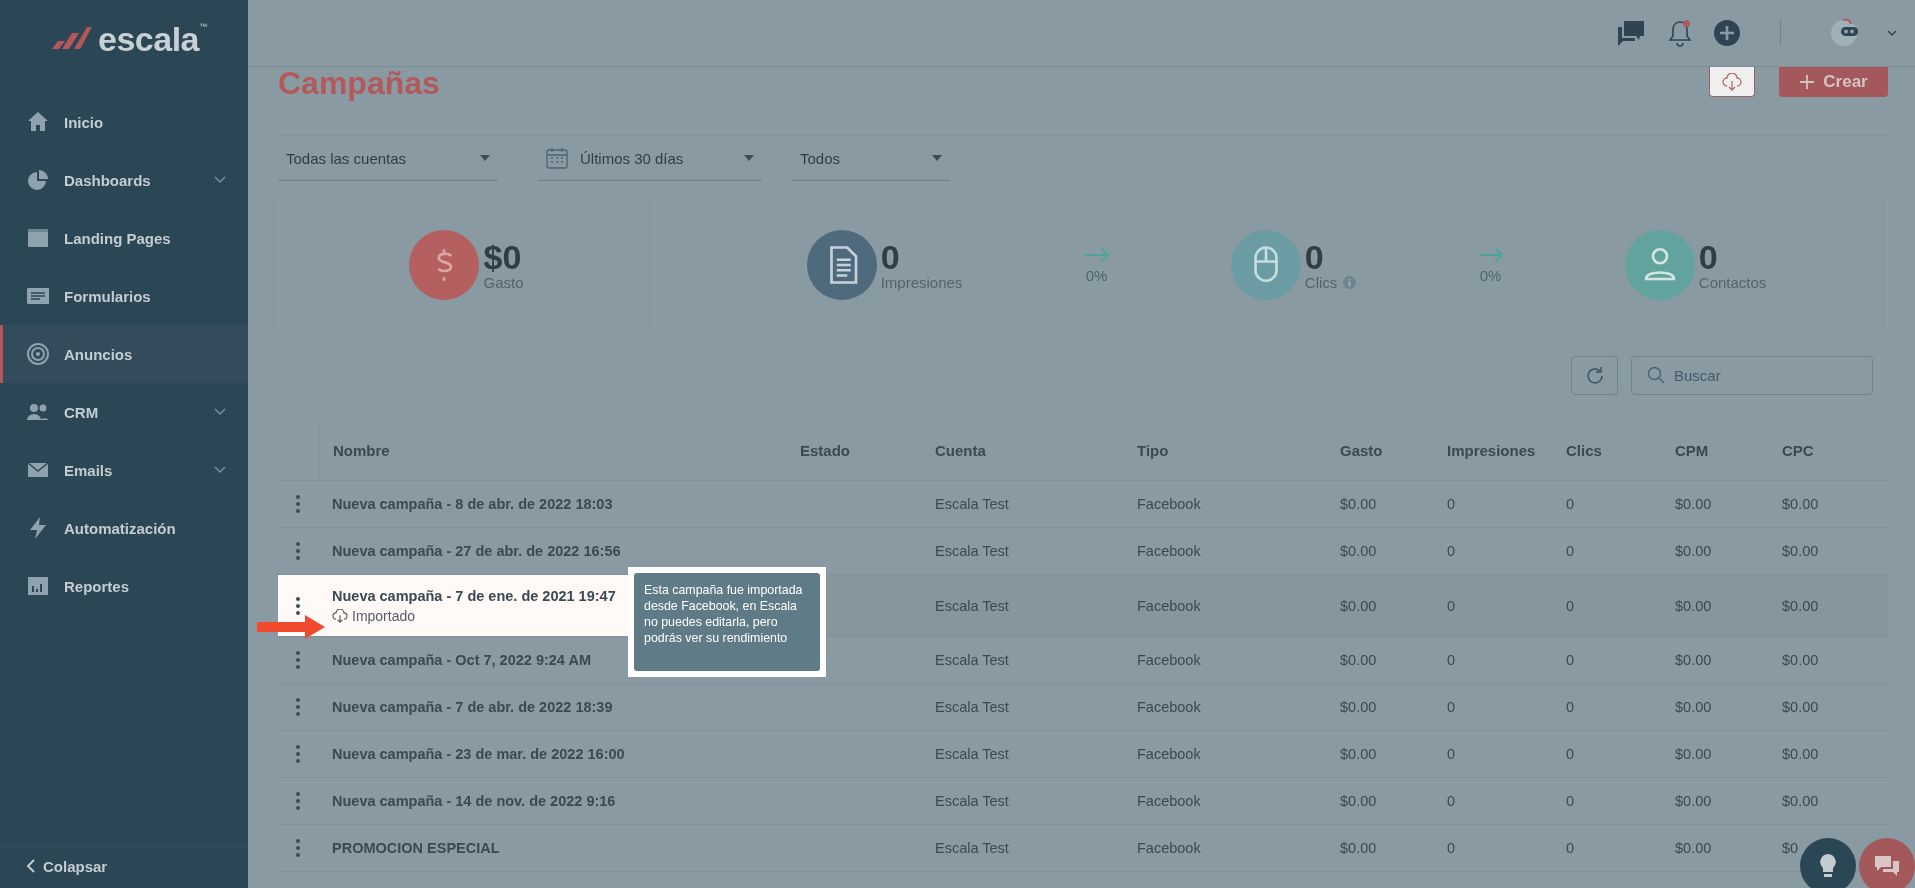 The height and width of the screenshot is (888, 1915). What do you see at coordinates (461, 660) in the screenshot?
I see `campaign-name: Nueva campaña - Oct 7, 2022 9:24 AM` at bounding box center [461, 660].